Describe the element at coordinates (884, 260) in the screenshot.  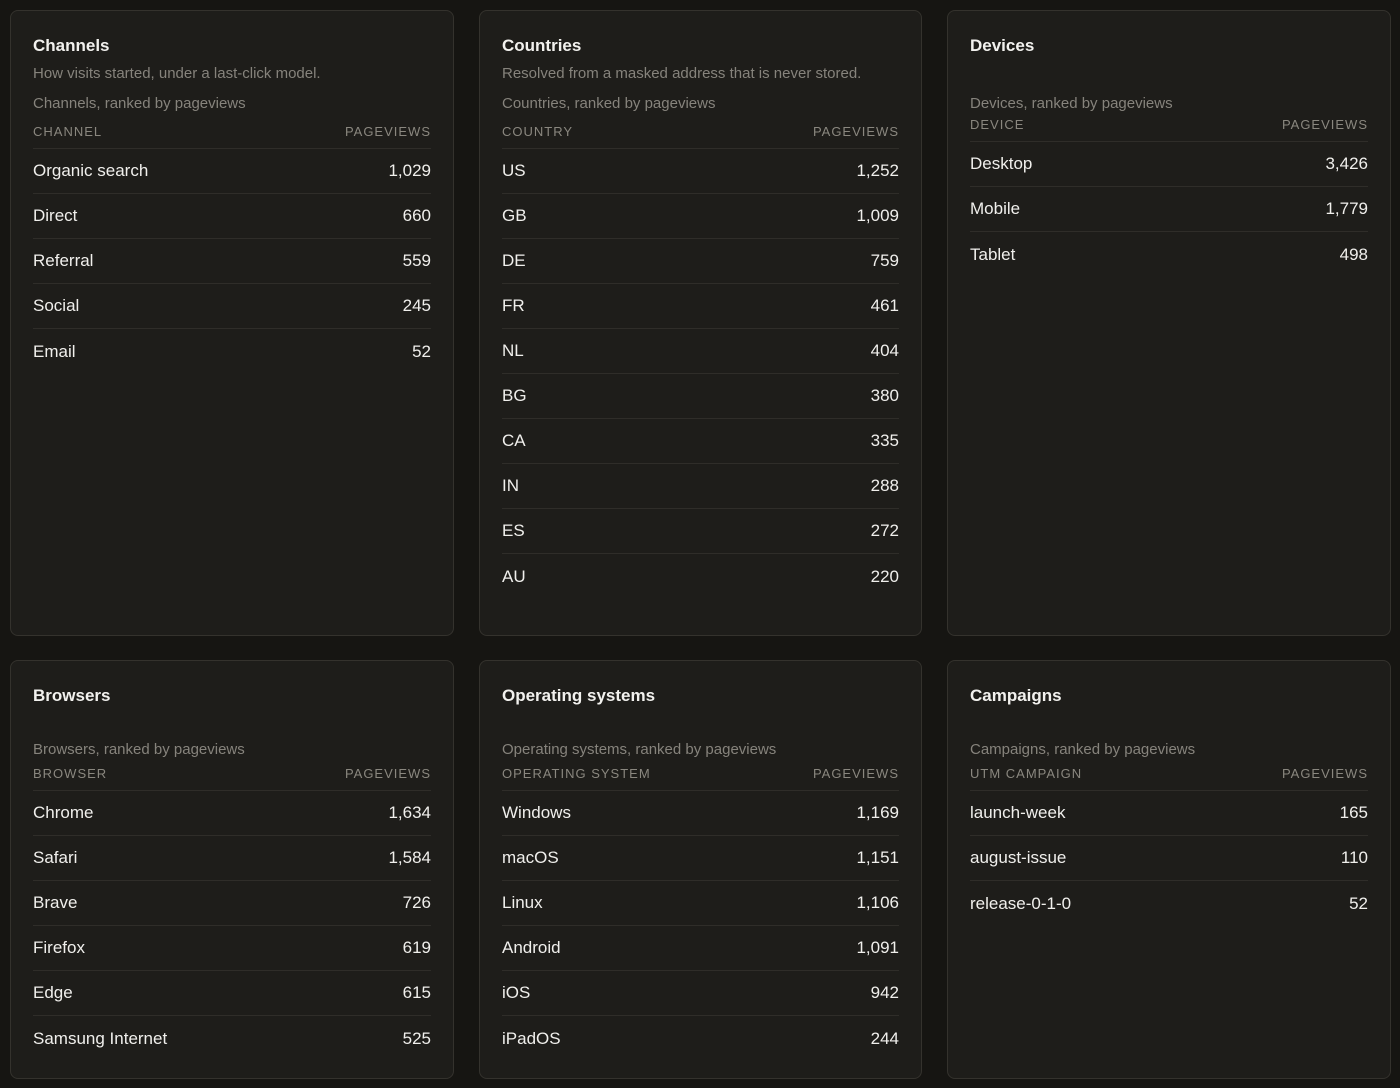
I see `row-pageviews: 759` at that location.